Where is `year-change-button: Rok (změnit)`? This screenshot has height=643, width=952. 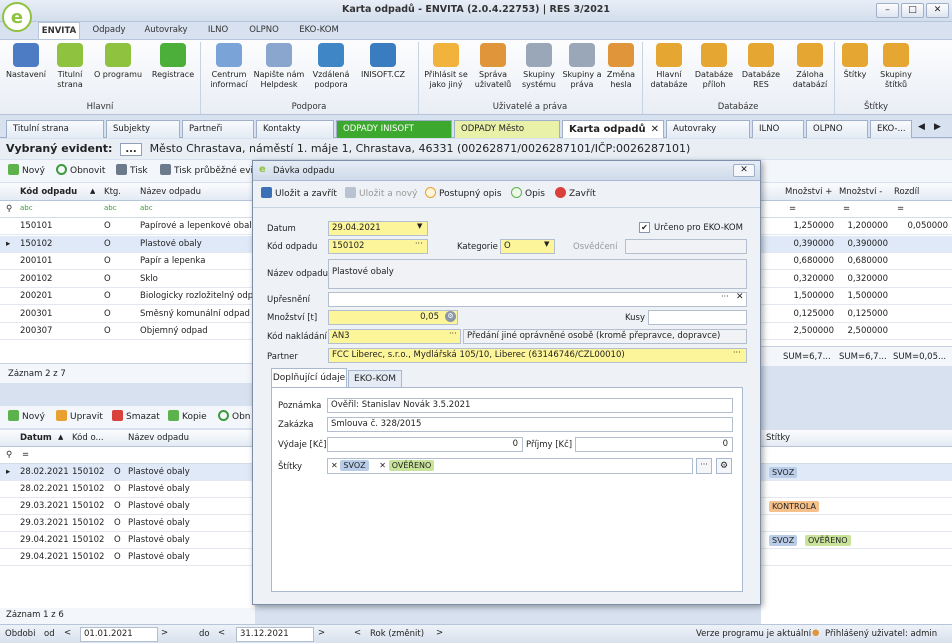
year-change-button: Rok (změnit) is located at coordinates (397, 634).